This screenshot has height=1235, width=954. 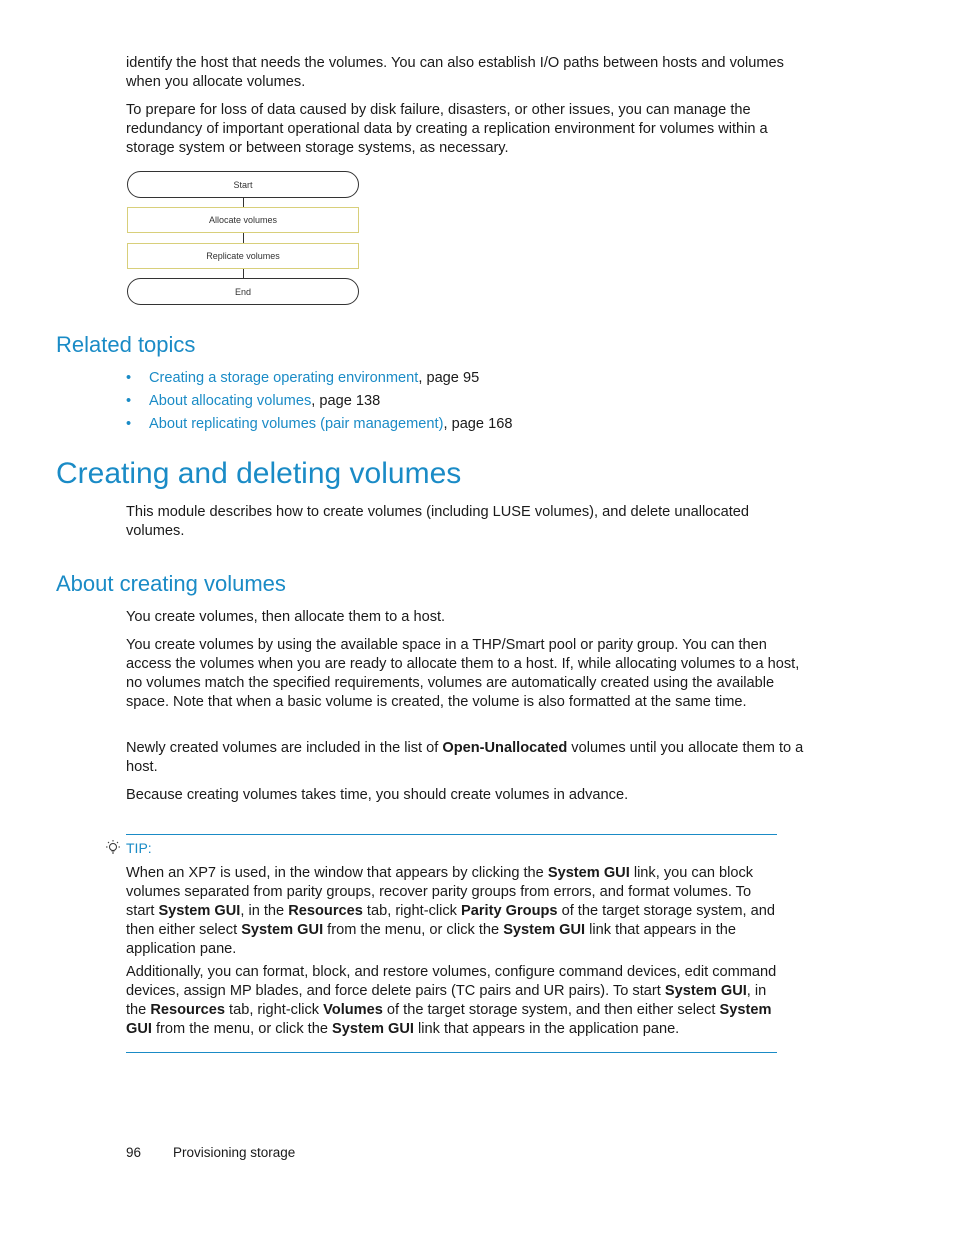 What do you see at coordinates (126, 344) in the screenshot?
I see `related-topics-heading: Related topics` at bounding box center [126, 344].